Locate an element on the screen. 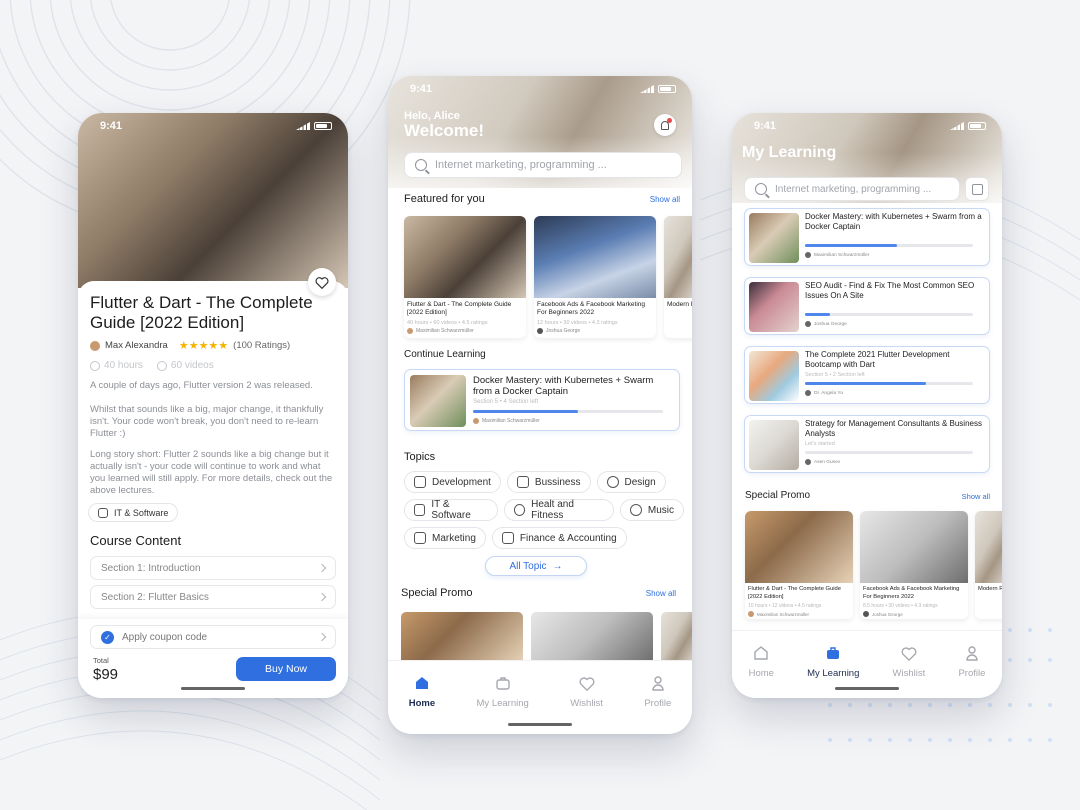  course-author: Joshua George is located at coordinates (826, 324).